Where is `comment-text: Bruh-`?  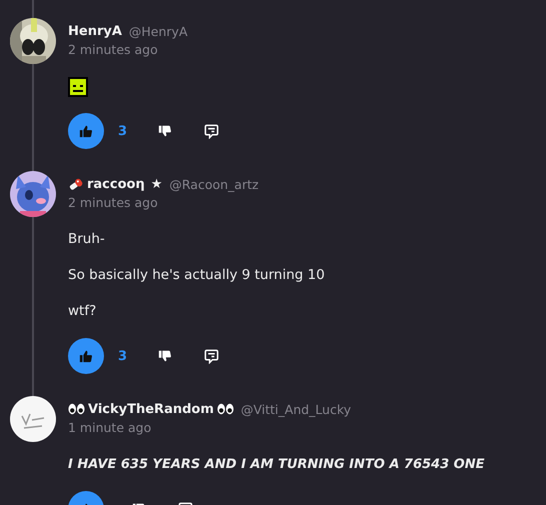
comment-text: Bruh- is located at coordinates (87, 239).